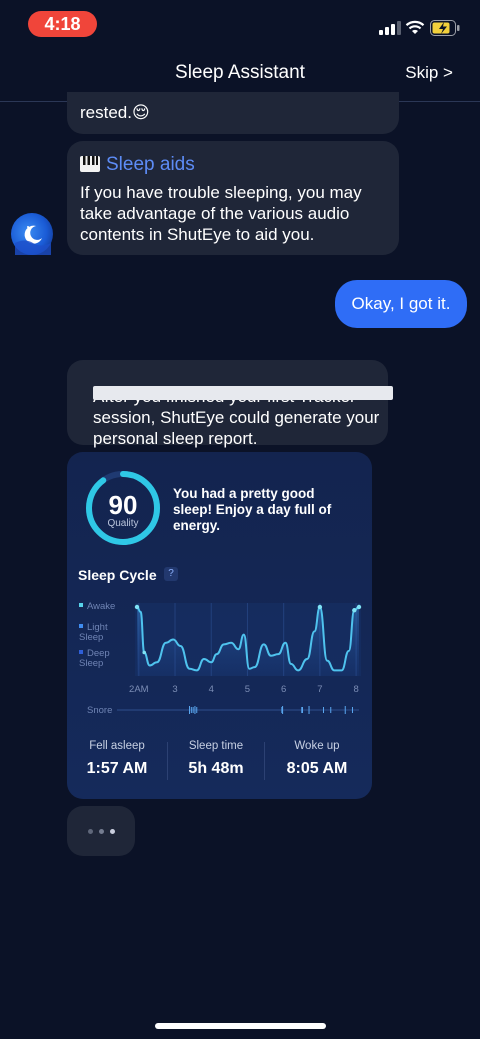 Image resolution: width=480 pixels, height=1039 pixels. Describe the element at coordinates (429, 73) in the screenshot. I see `skip-button: Skip >` at that location.